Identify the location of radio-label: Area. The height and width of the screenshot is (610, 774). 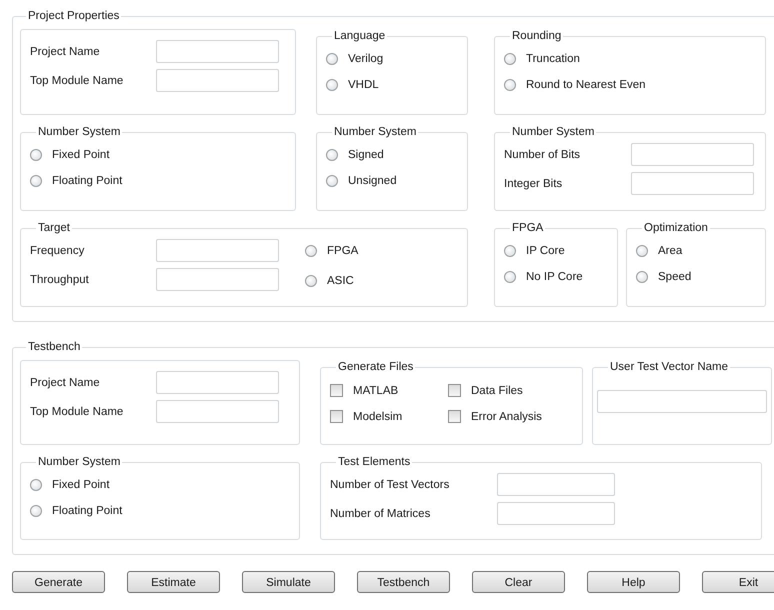
(670, 250).